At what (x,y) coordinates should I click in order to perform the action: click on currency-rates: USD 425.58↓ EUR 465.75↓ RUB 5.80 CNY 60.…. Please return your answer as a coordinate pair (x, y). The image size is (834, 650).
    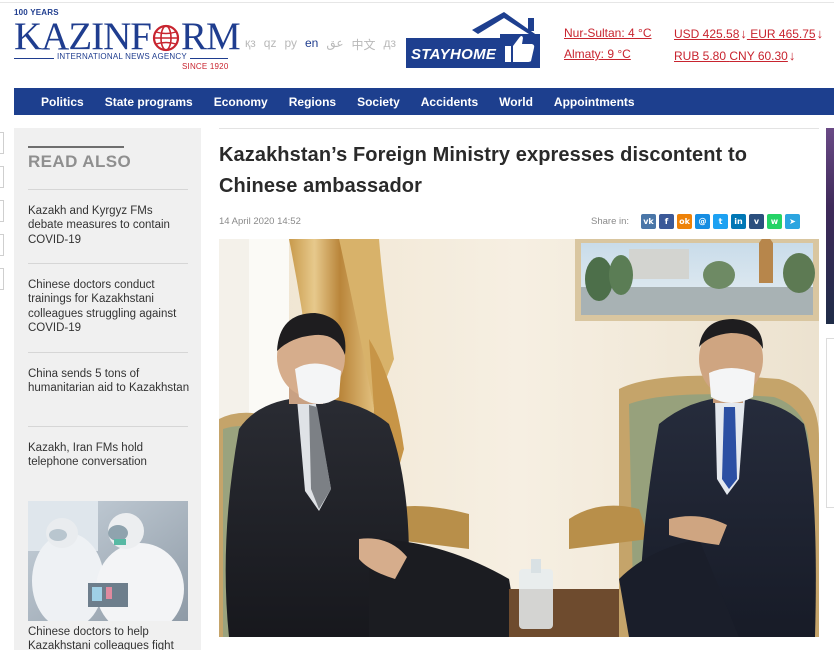
    Looking at the image, I should click on (748, 45).